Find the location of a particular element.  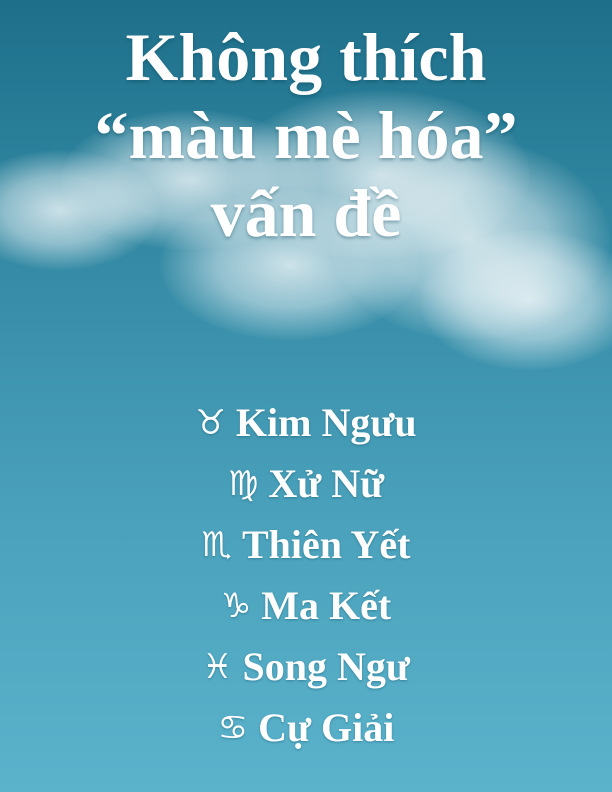

zodiac-sign-name: Cự Giải is located at coordinates (326, 727).